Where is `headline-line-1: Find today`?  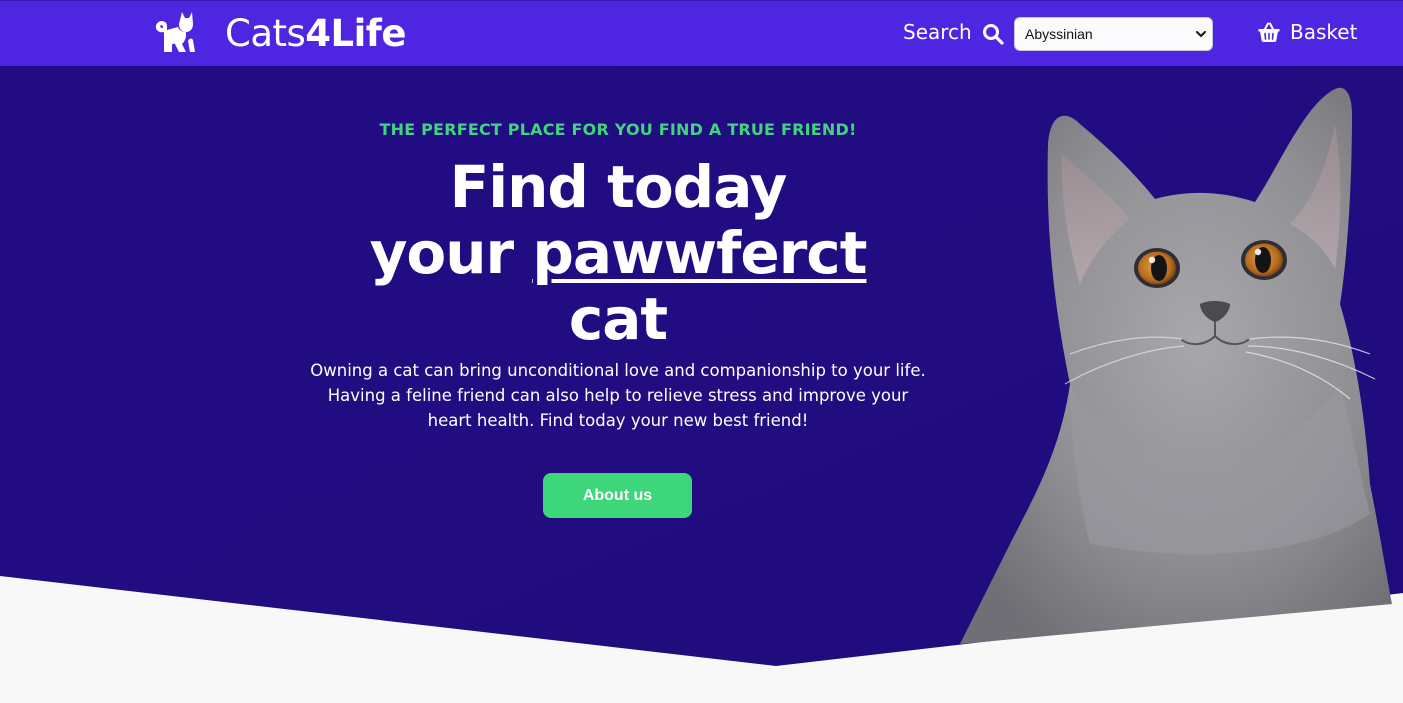
headline-line-1: Find today is located at coordinates (618, 187).